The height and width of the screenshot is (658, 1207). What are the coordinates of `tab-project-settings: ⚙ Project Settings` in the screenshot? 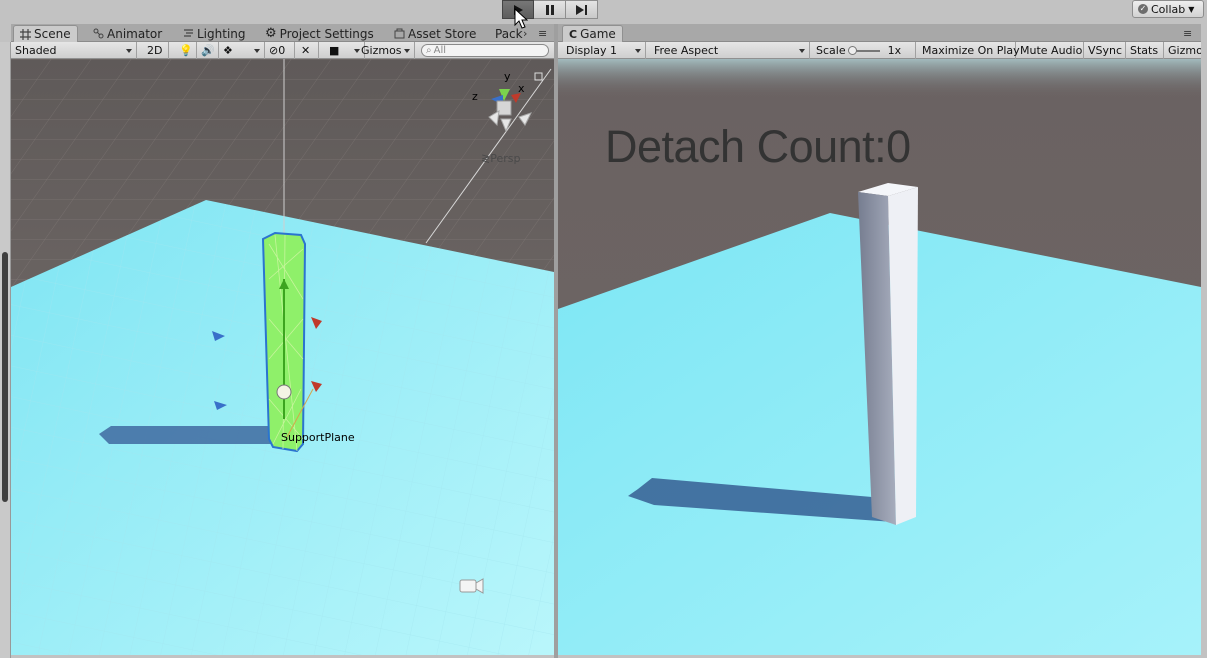 It's located at (319, 33).